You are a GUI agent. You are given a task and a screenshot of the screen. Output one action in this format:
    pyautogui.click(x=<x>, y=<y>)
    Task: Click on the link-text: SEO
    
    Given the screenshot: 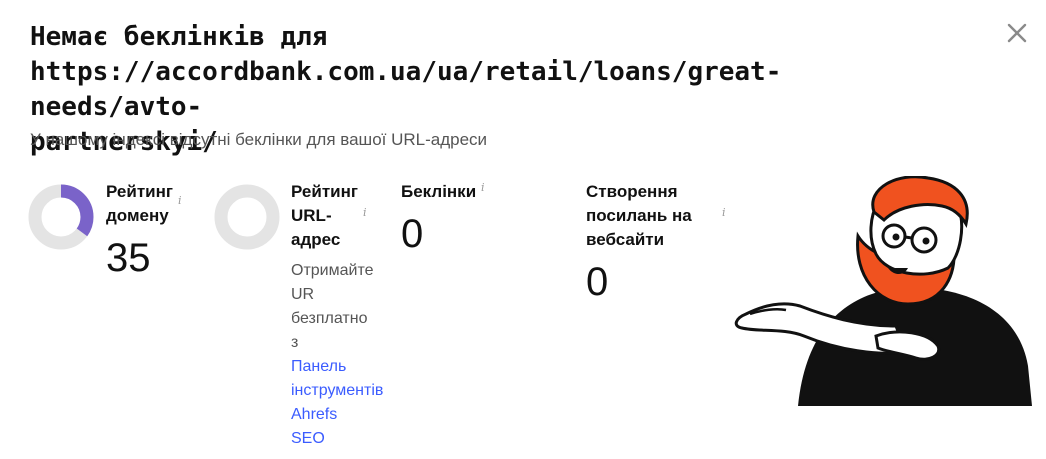 What is the action you would take?
    pyautogui.click(x=308, y=438)
    